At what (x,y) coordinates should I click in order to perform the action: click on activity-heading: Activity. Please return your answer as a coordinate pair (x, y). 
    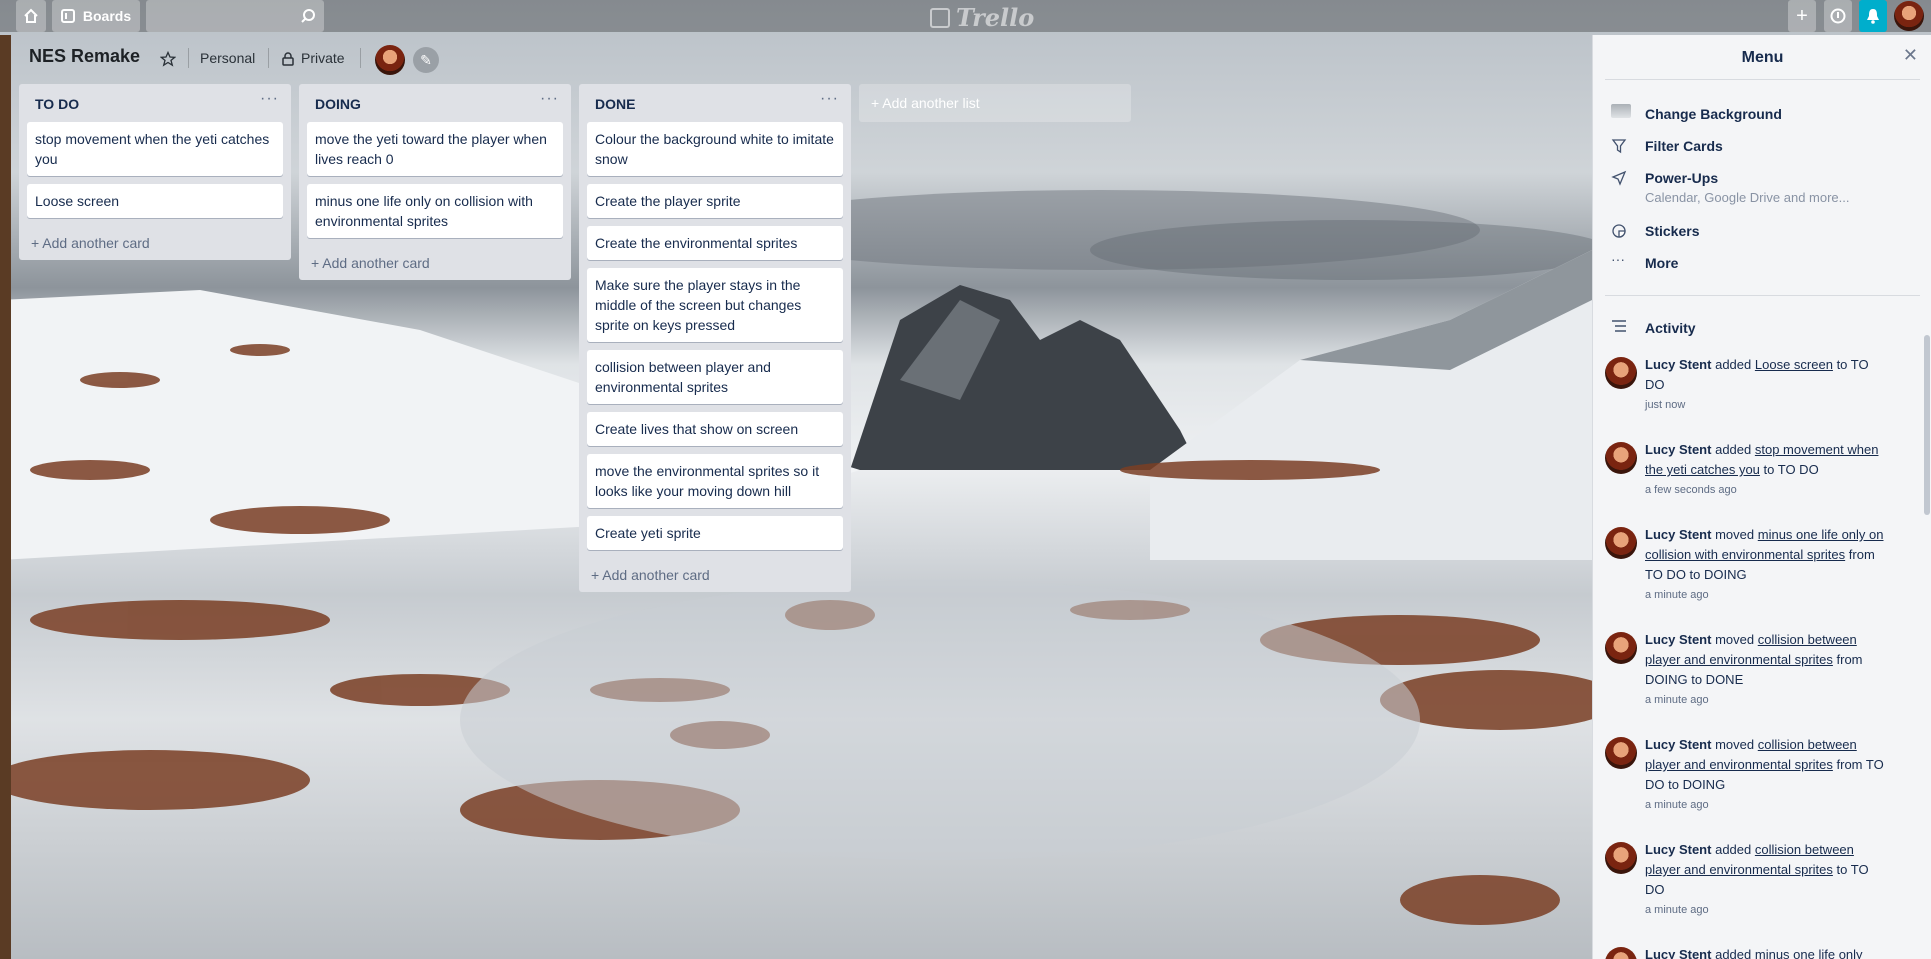
    Looking at the image, I should click on (1670, 328).